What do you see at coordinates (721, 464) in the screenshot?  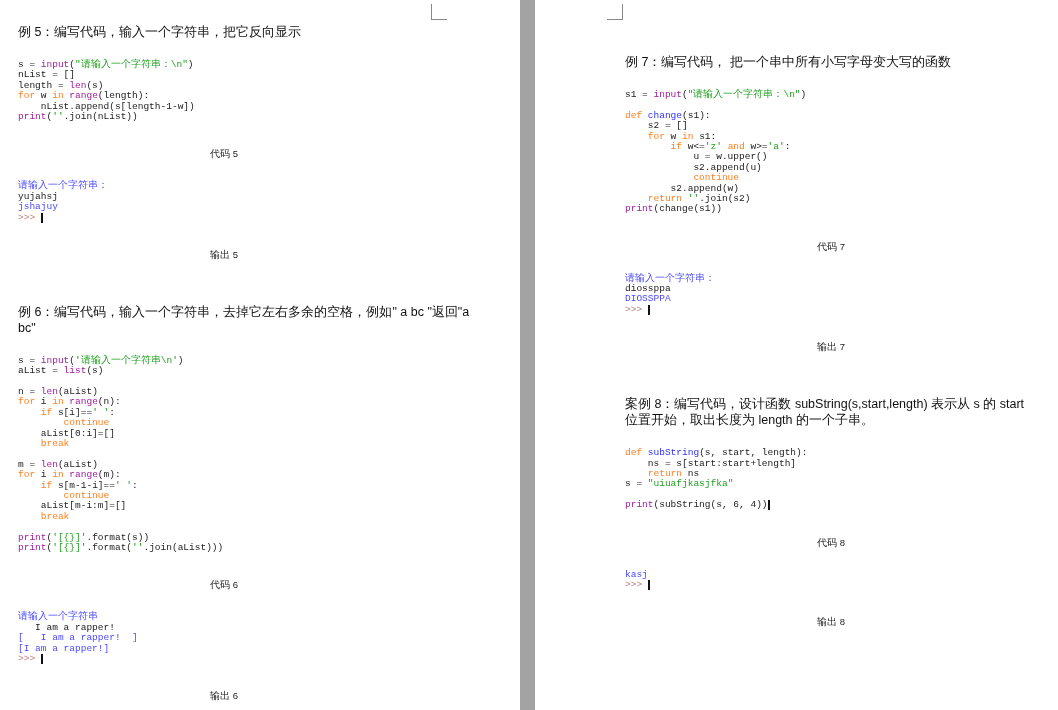 I see `code-line: ns = s[start:start+length]` at bounding box center [721, 464].